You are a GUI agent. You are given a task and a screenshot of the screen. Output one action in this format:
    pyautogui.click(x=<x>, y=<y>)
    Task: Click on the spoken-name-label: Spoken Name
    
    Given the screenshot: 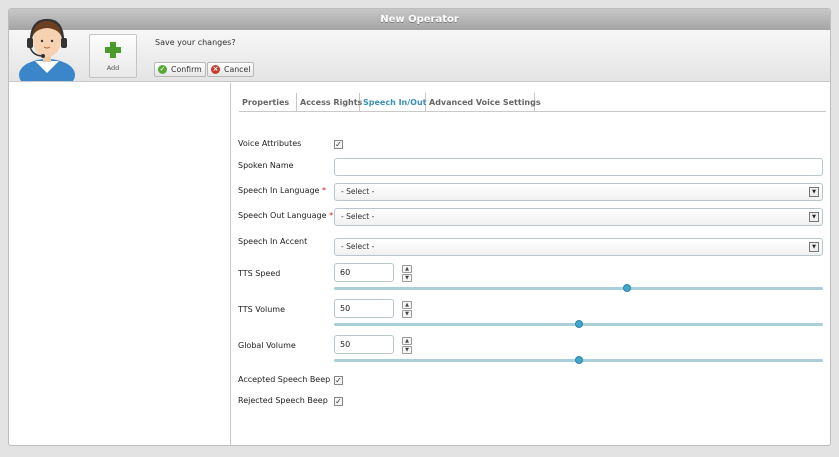 What is the action you would take?
    pyautogui.click(x=266, y=165)
    